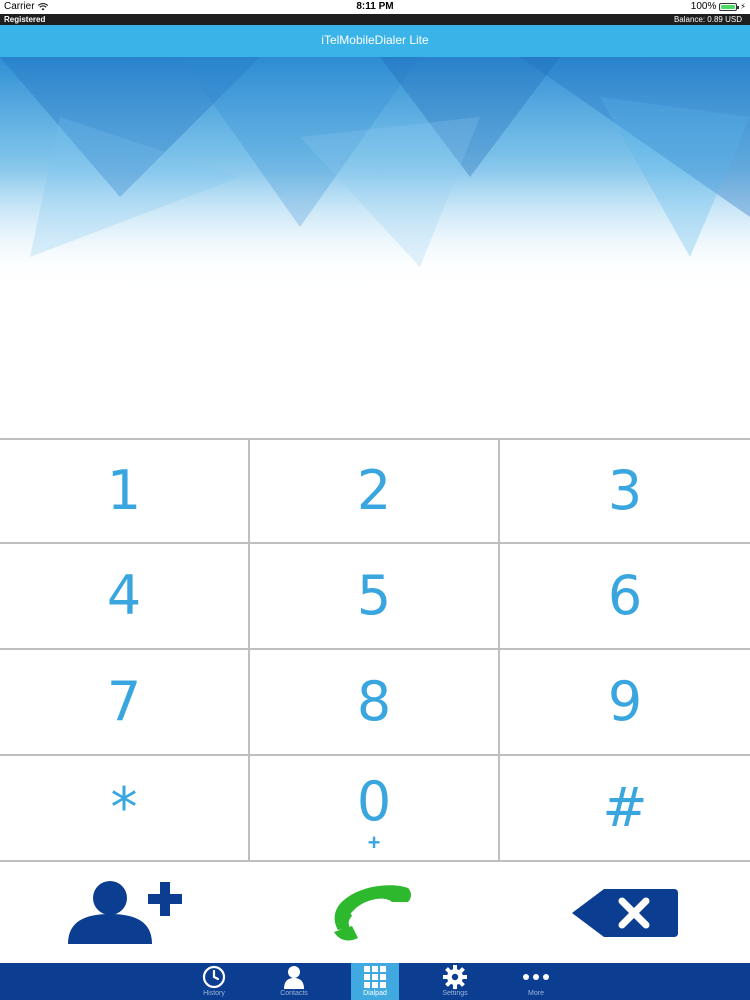 The width and height of the screenshot is (750, 1000). I want to click on action-row, so click(375, 912).